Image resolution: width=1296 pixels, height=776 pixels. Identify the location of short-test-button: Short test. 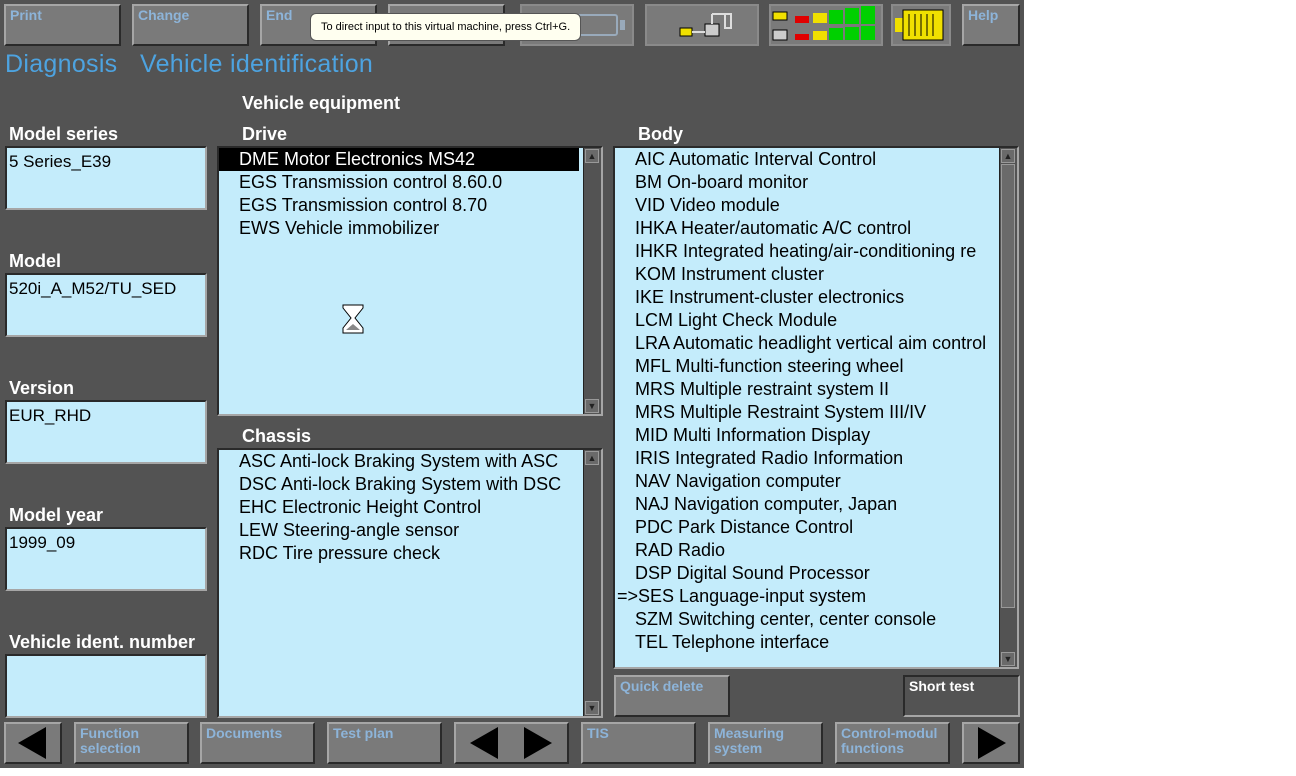
(961, 696).